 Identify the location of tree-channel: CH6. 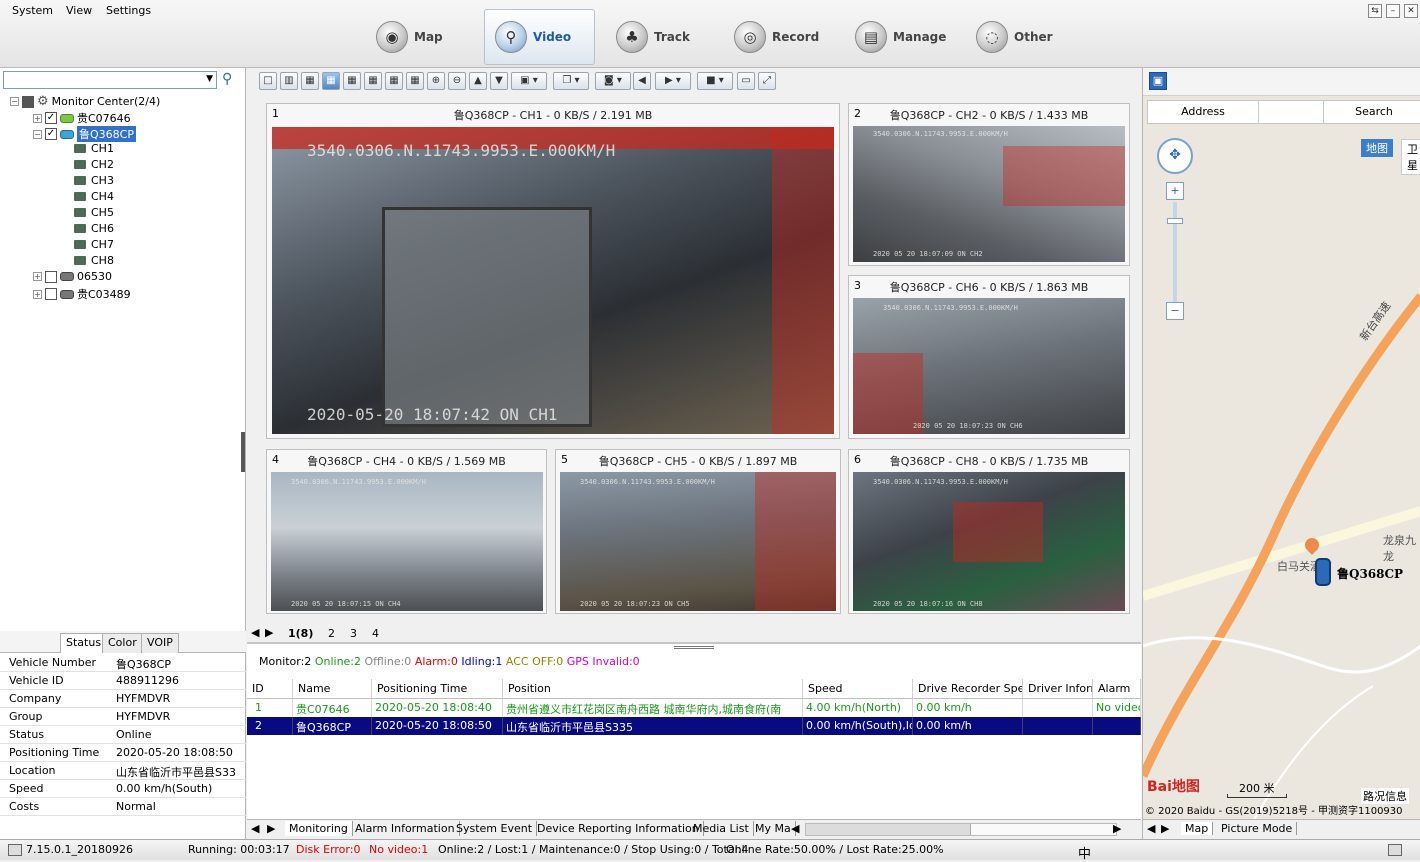
(94, 228).